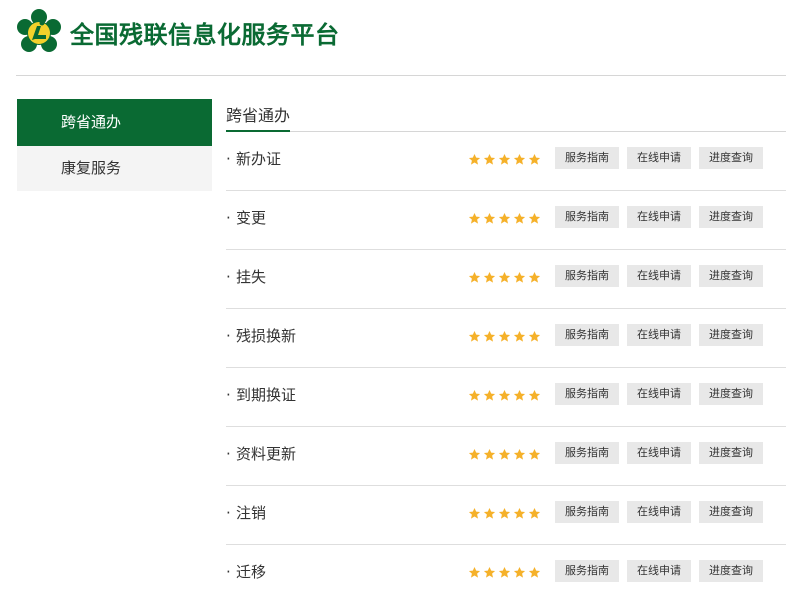 The height and width of the screenshot is (604, 786). I want to click on service-row: · 变更 服务指南 在线申请 进度查询, so click(506, 220).